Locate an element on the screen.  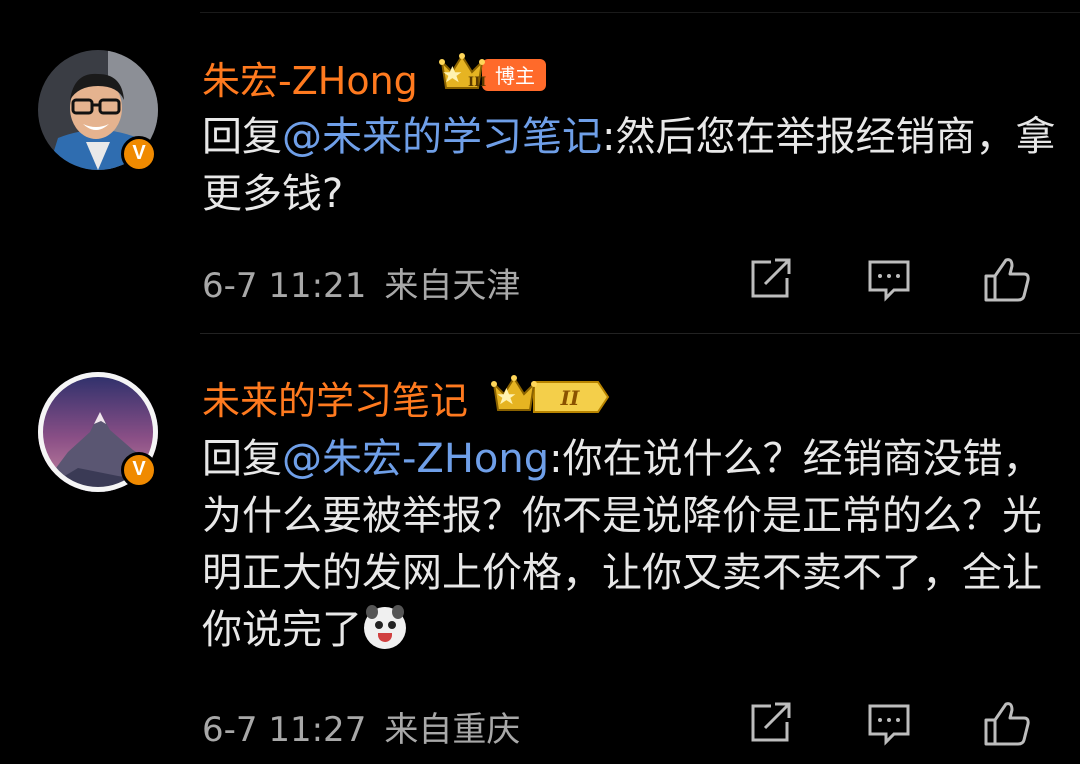
crown-icon: II is located at coordinates (550, 394).